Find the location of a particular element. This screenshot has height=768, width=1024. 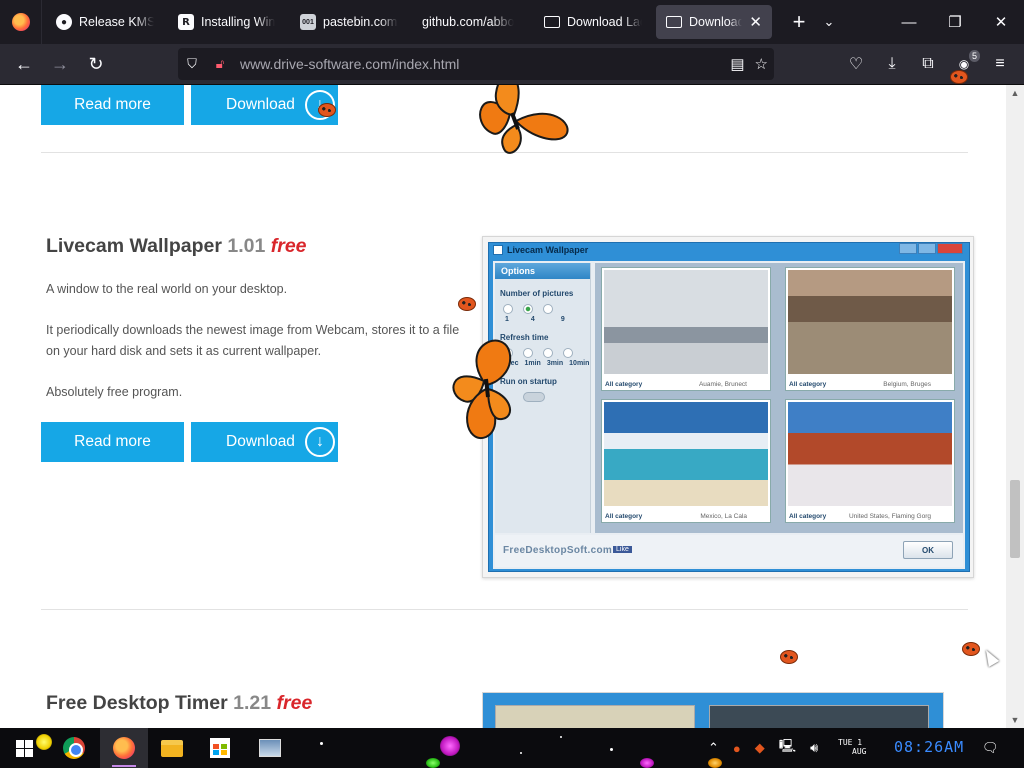

close-window-button: ✕ is located at coordinates (1001, 22).